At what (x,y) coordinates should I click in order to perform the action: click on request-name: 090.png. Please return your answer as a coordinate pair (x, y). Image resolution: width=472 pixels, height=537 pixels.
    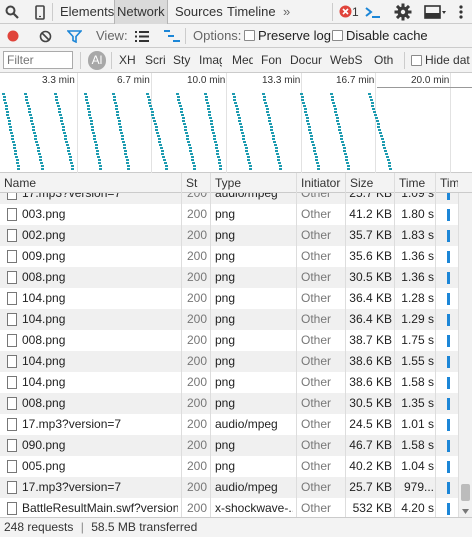
    Looking at the image, I should click on (100, 445).